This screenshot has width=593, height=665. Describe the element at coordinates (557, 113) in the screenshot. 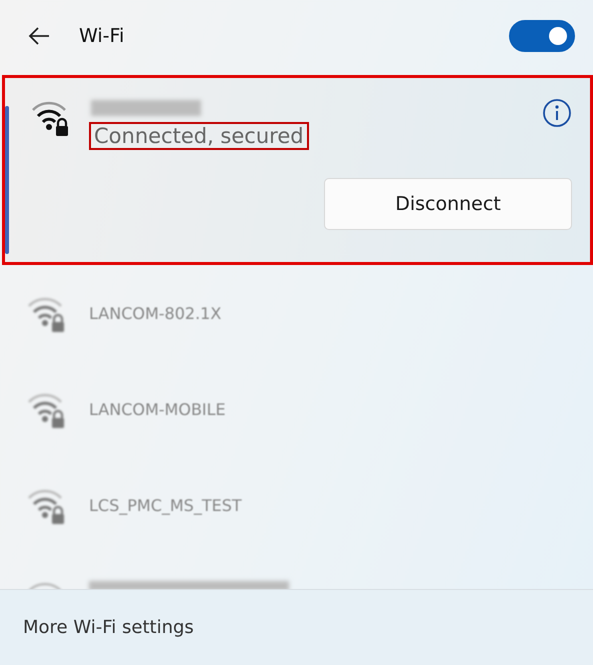

I see `info-icon` at that location.